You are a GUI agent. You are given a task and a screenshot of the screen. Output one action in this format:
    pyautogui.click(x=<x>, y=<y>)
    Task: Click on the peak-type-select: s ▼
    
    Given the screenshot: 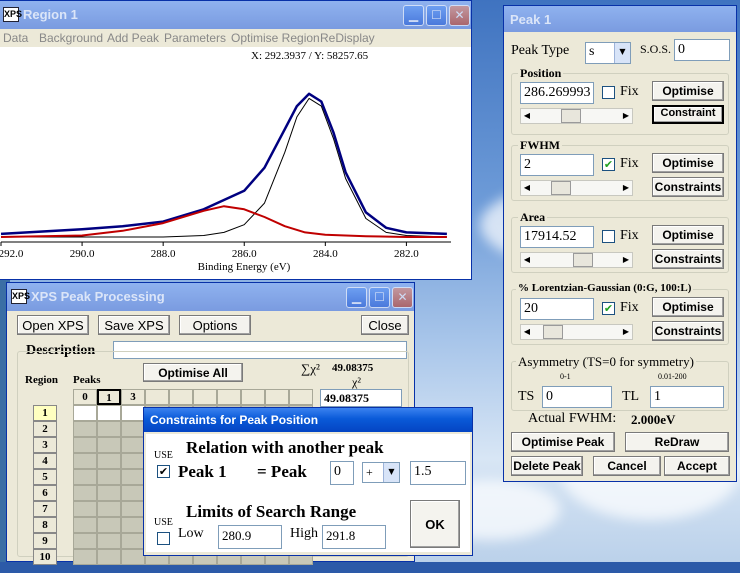 What is the action you would take?
    pyautogui.click(x=608, y=53)
    